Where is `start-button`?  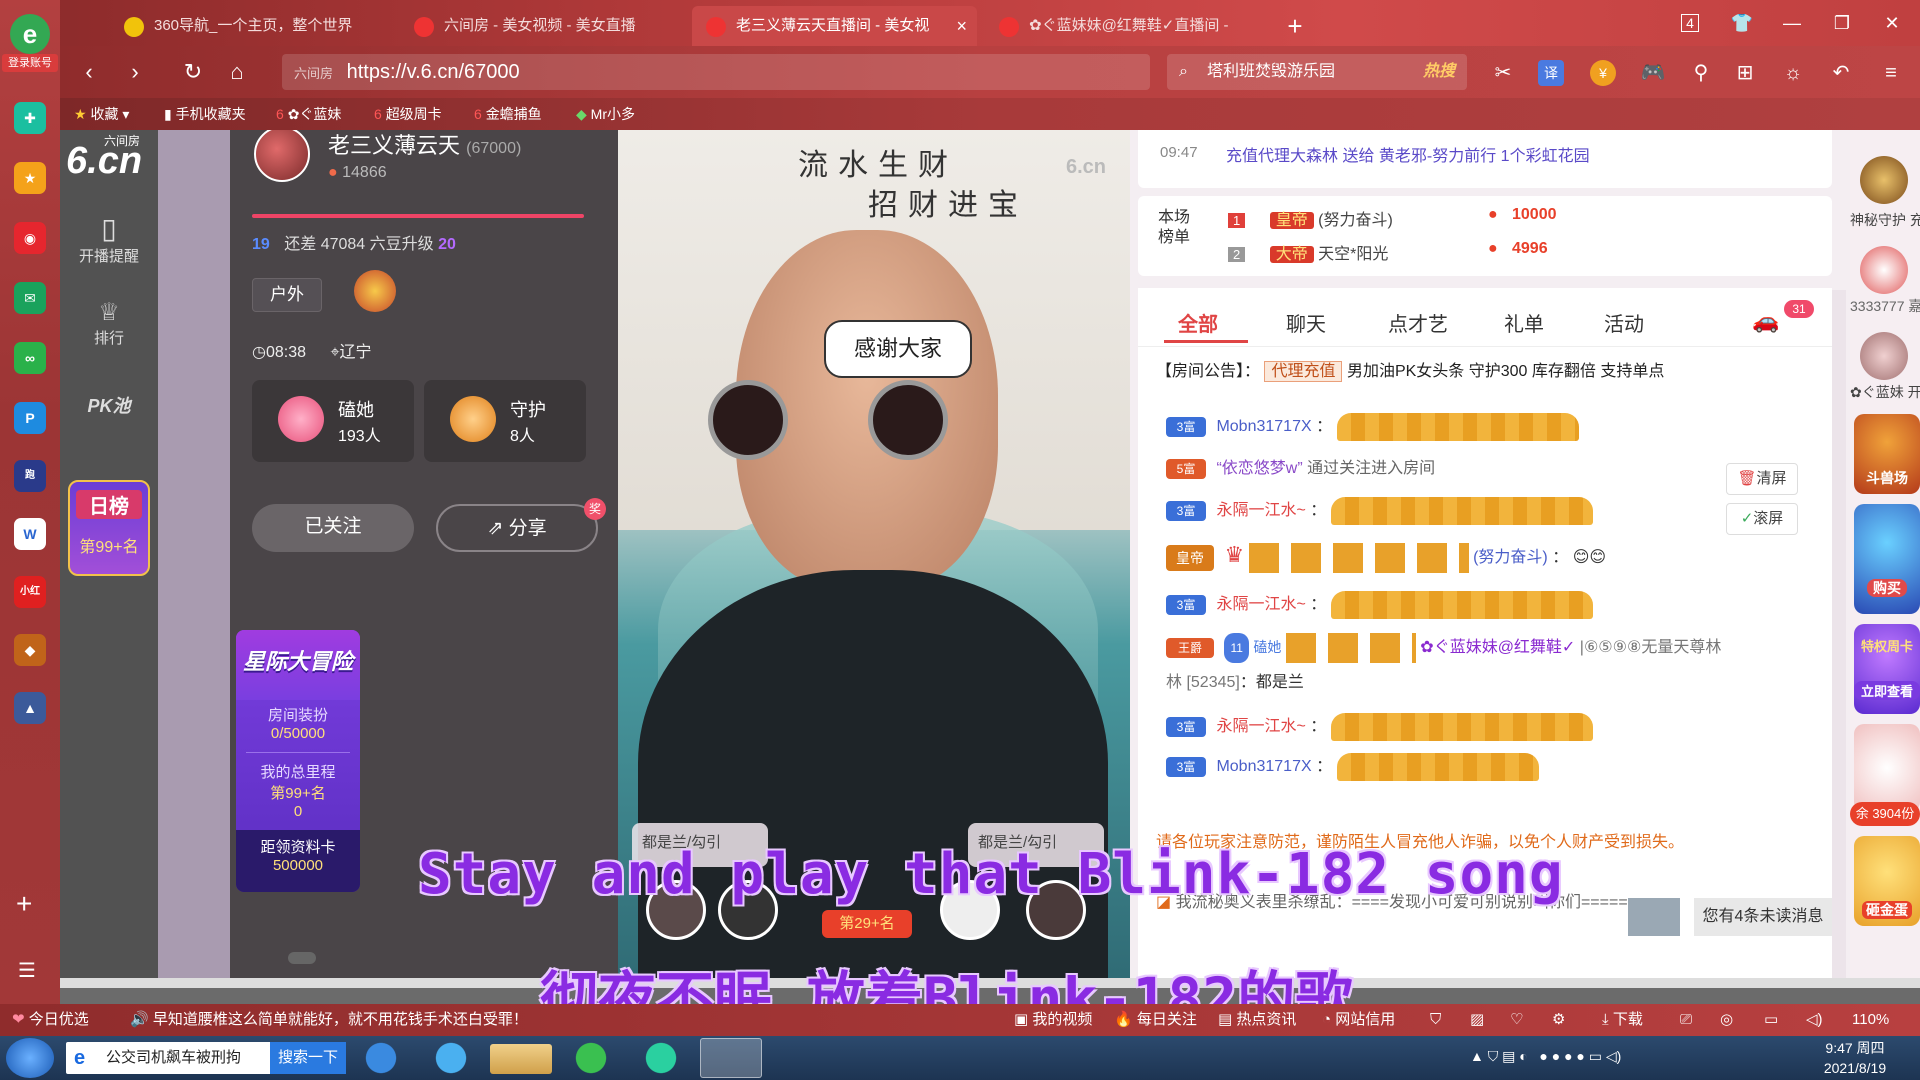
start-button is located at coordinates (30, 1058).